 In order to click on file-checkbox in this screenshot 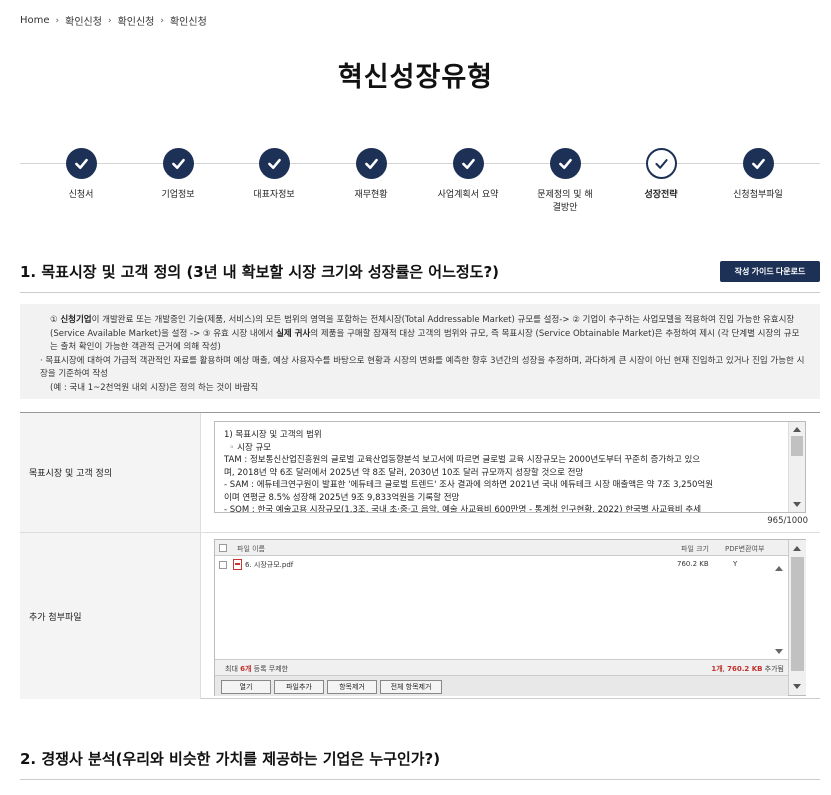, I will do `click(223, 565)`.